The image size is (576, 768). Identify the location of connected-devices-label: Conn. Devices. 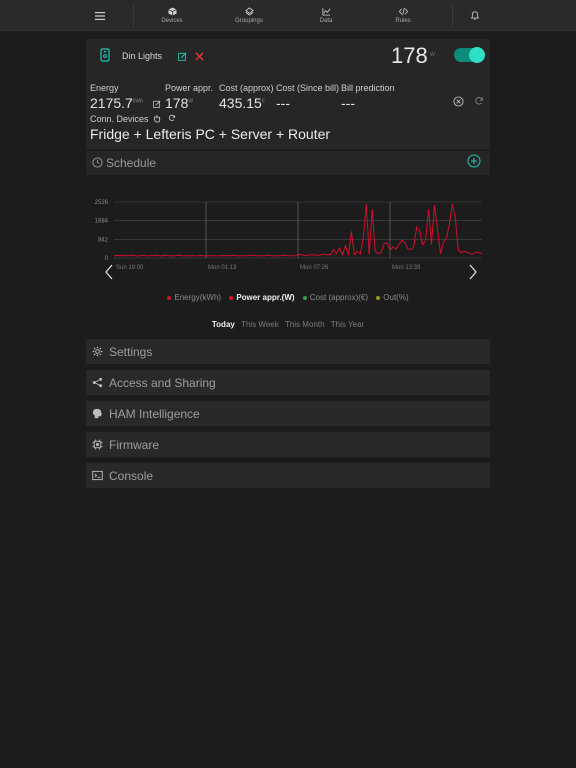
(119, 119).